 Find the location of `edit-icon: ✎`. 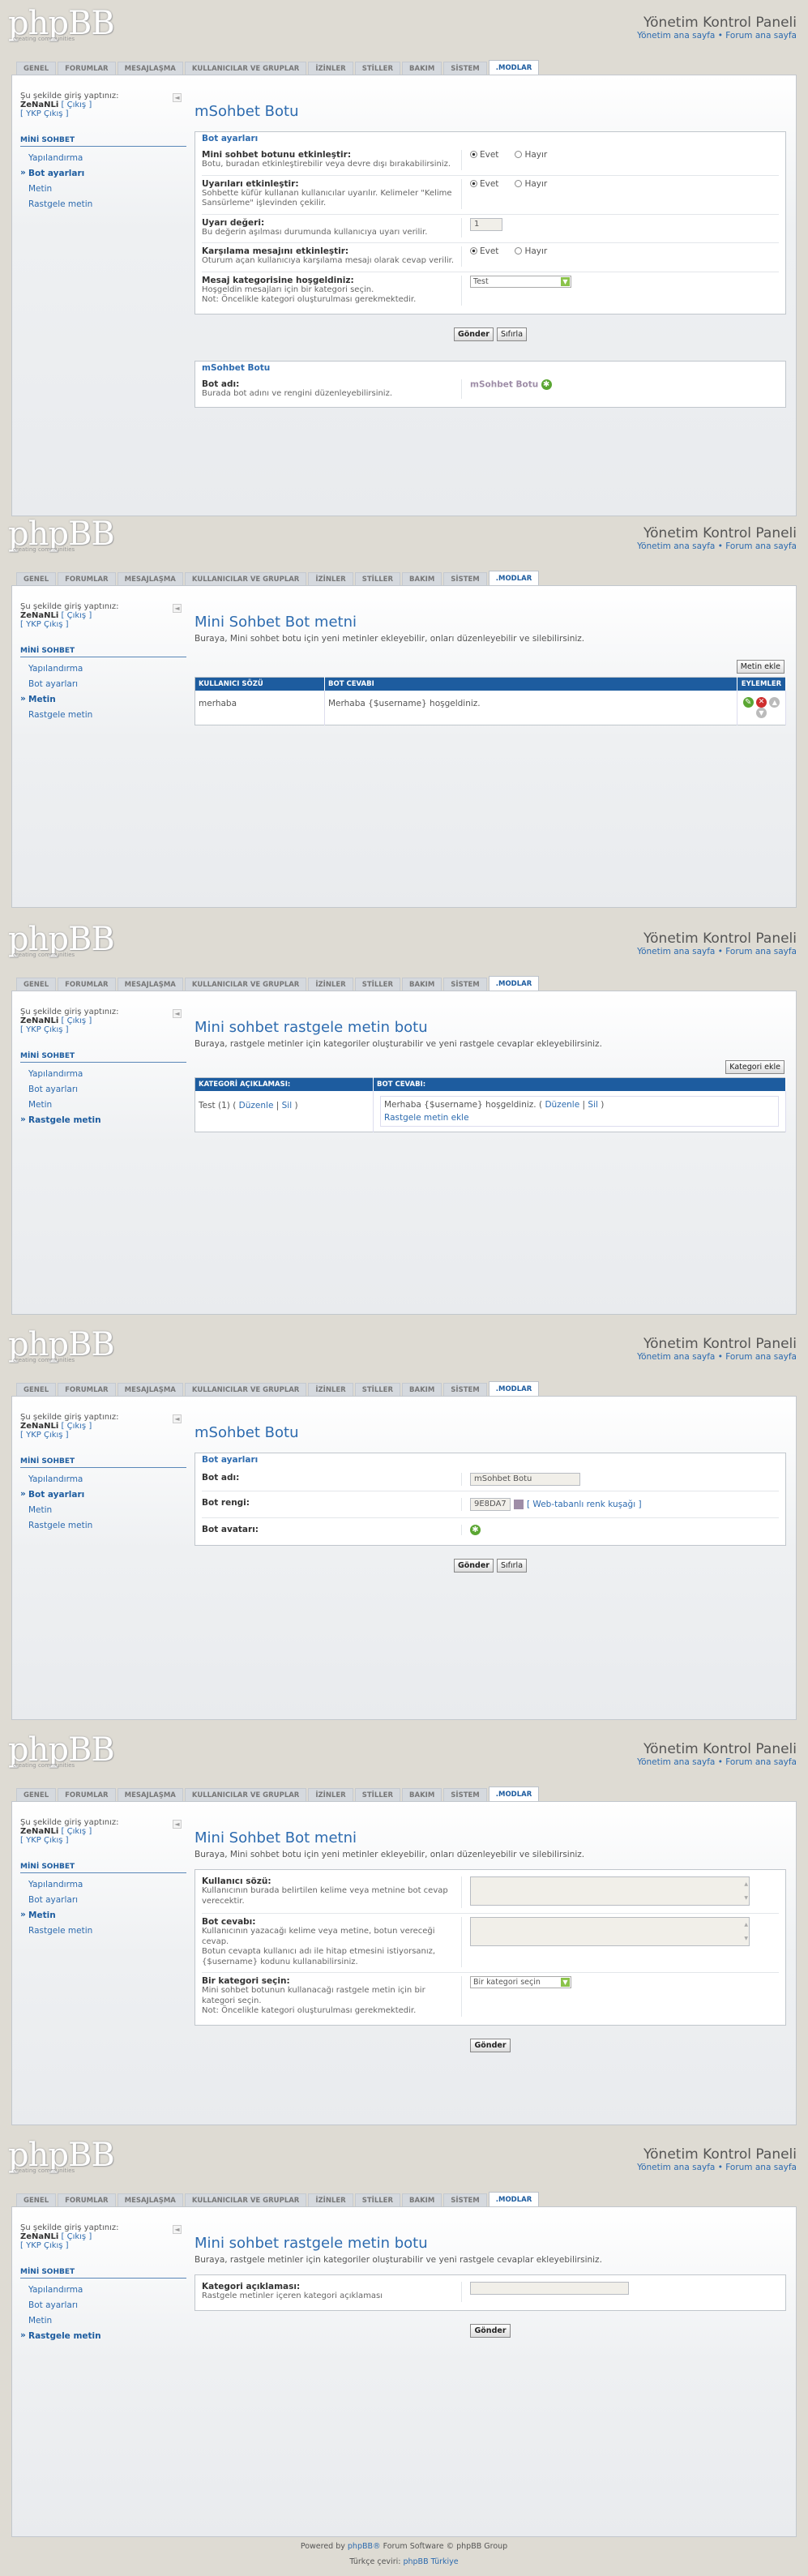

edit-icon: ✎ is located at coordinates (748, 702).